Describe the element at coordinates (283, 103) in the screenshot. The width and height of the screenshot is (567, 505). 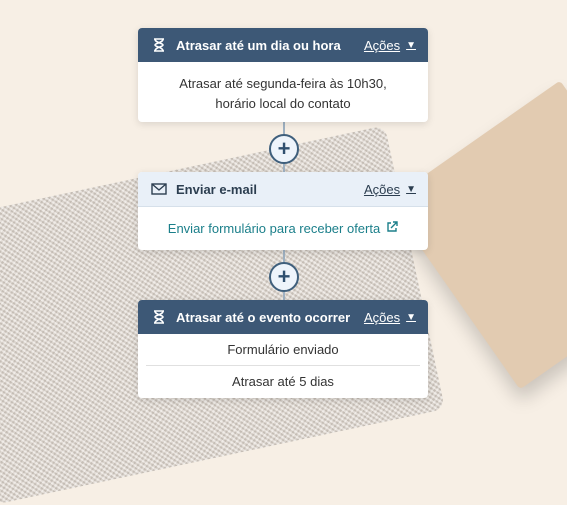
I see `delay-line-2: horário local do contato` at that location.